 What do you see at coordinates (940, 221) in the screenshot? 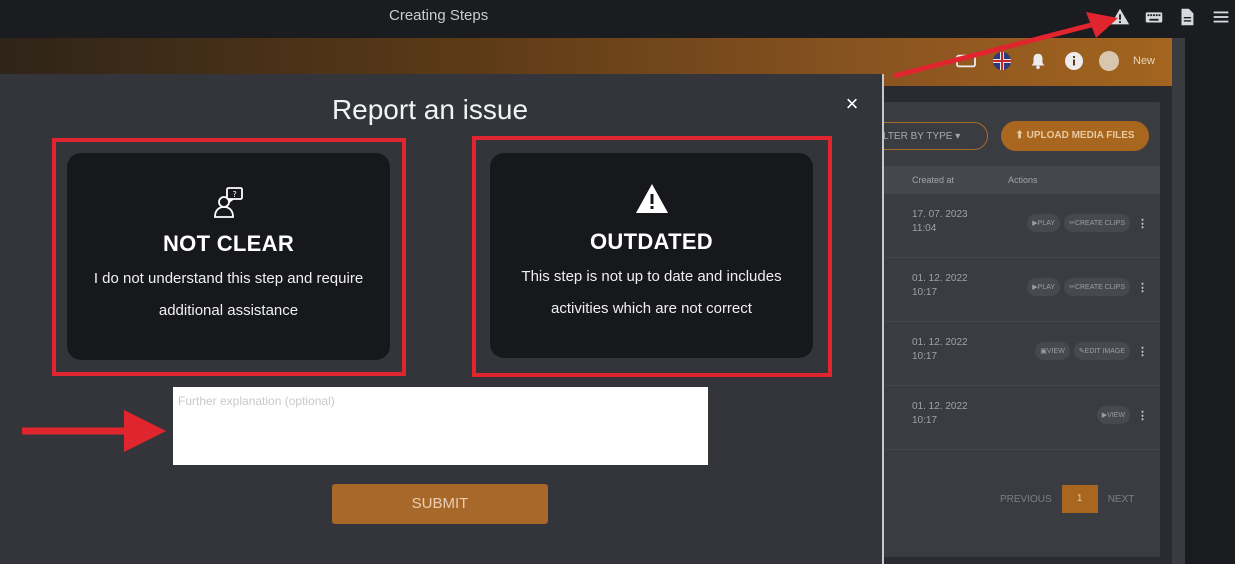
I see `row-date: 17. 07. 2023 11:04` at bounding box center [940, 221].